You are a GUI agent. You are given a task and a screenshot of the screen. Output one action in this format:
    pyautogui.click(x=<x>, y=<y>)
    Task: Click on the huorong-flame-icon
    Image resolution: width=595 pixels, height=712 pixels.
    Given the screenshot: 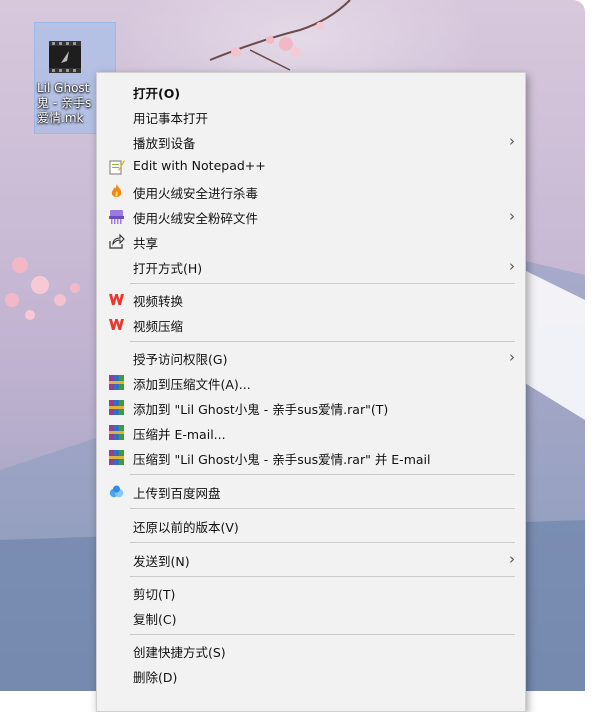 What is the action you would take?
    pyautogui.click(x=116, y=191)
    